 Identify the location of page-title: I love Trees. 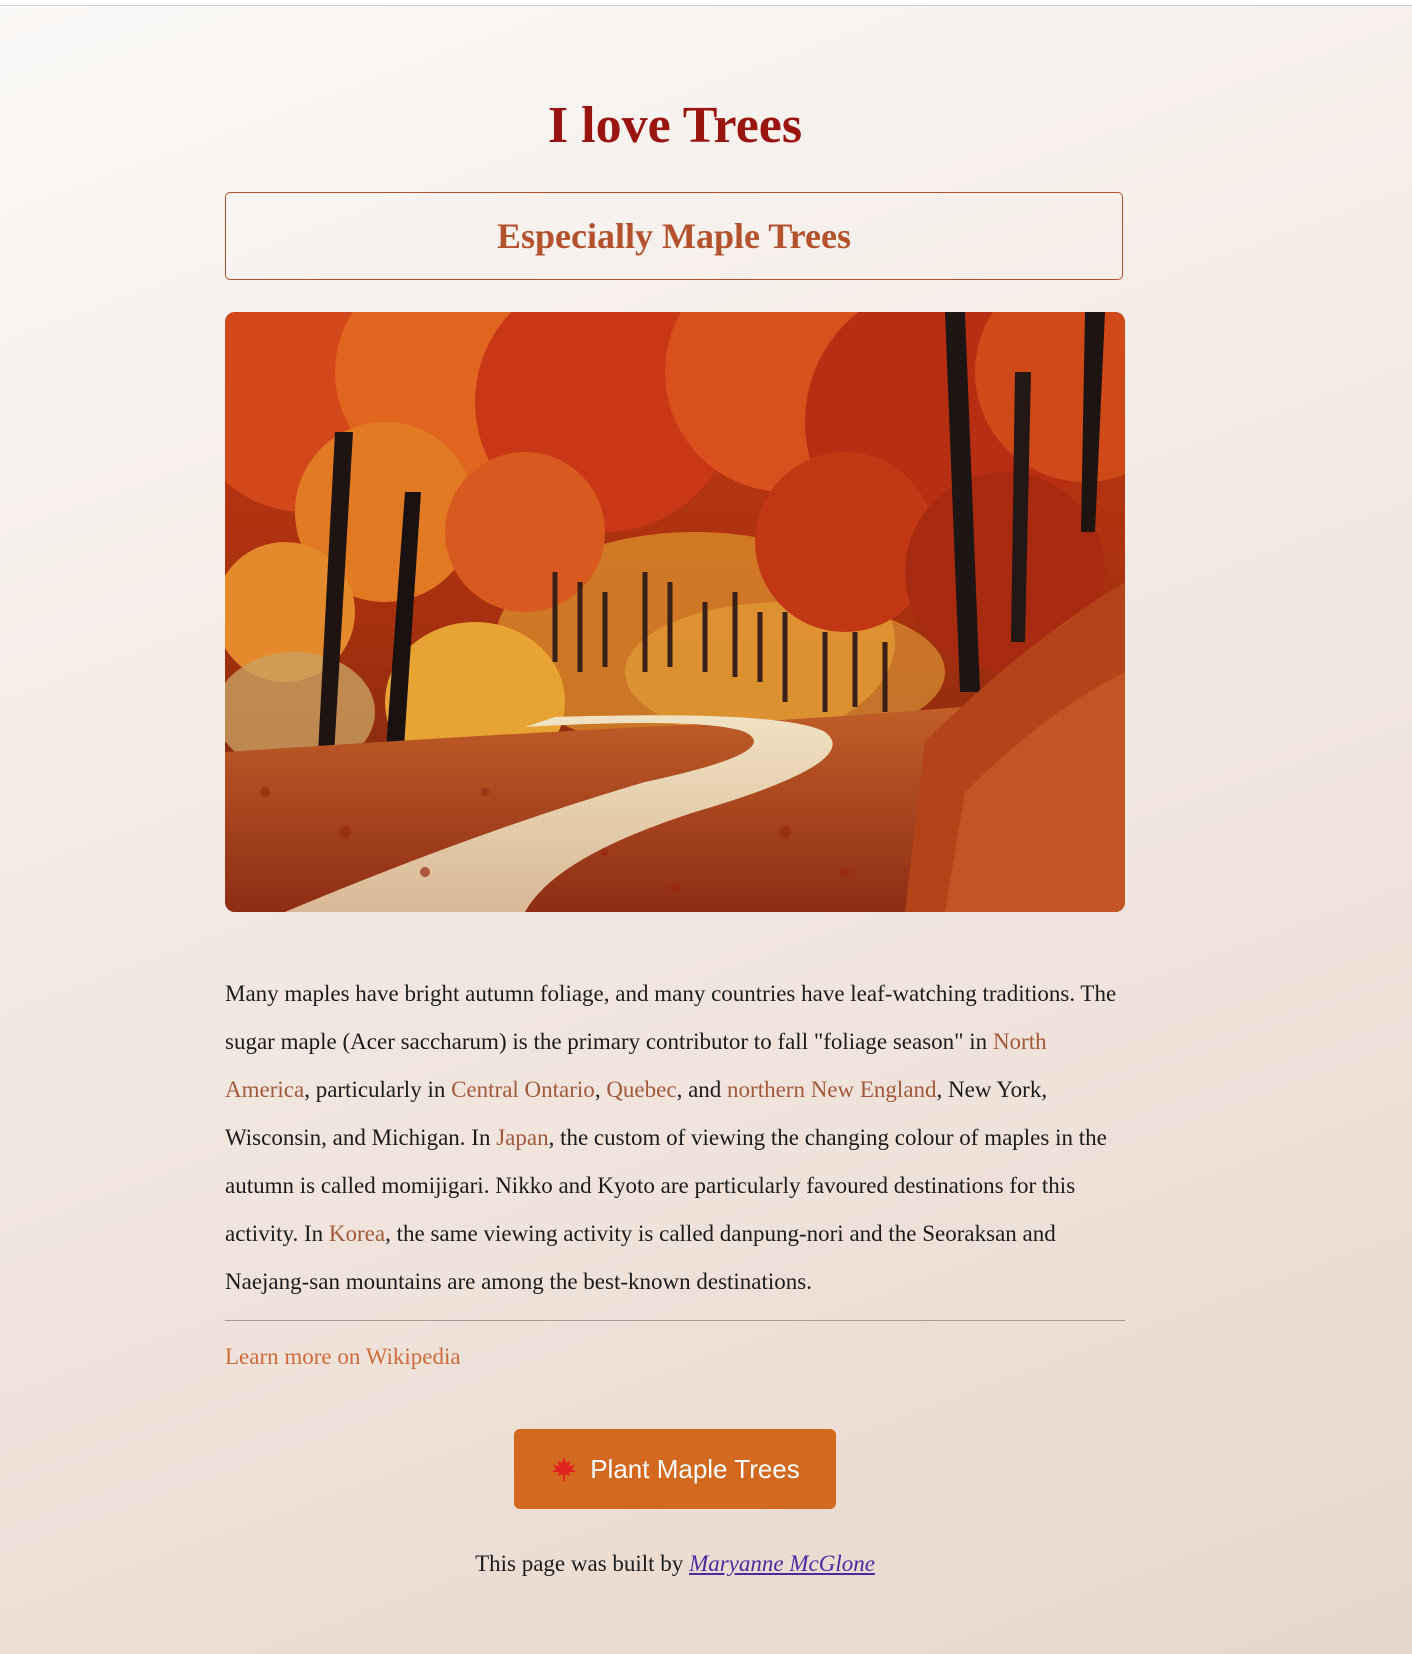
(675, 125).